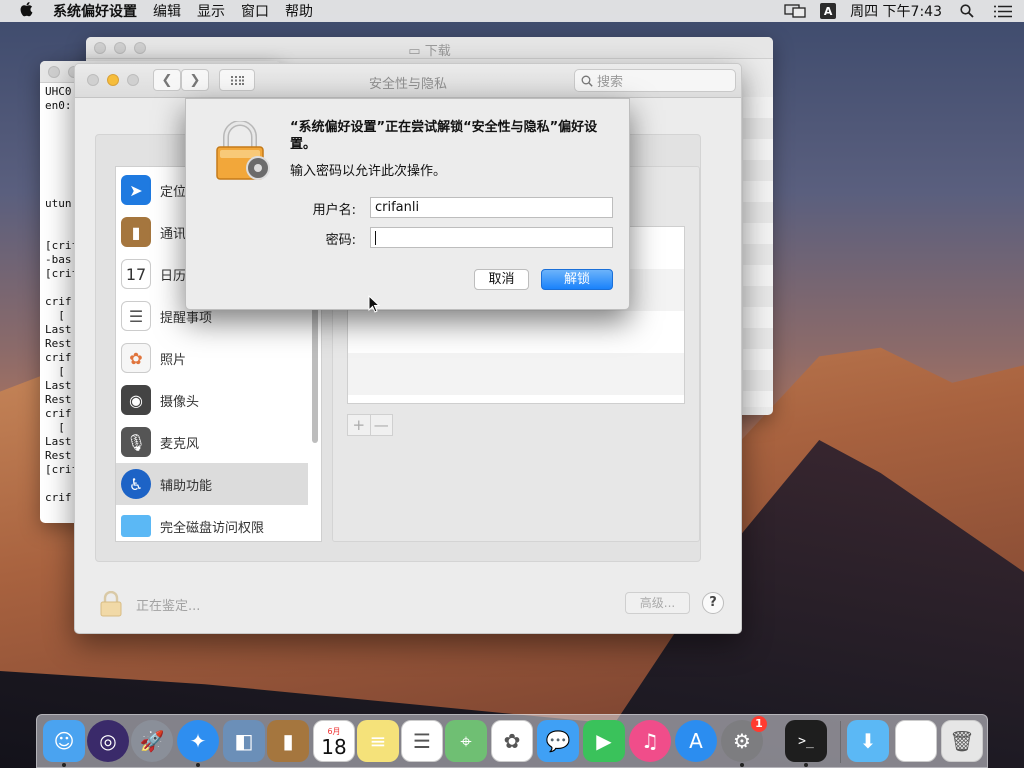 The height and width of the screenshot is (768, 1024). I want to click on window-toolbar: ❮ ❯ 安全性与隐私 搜索, so click(408, 81).